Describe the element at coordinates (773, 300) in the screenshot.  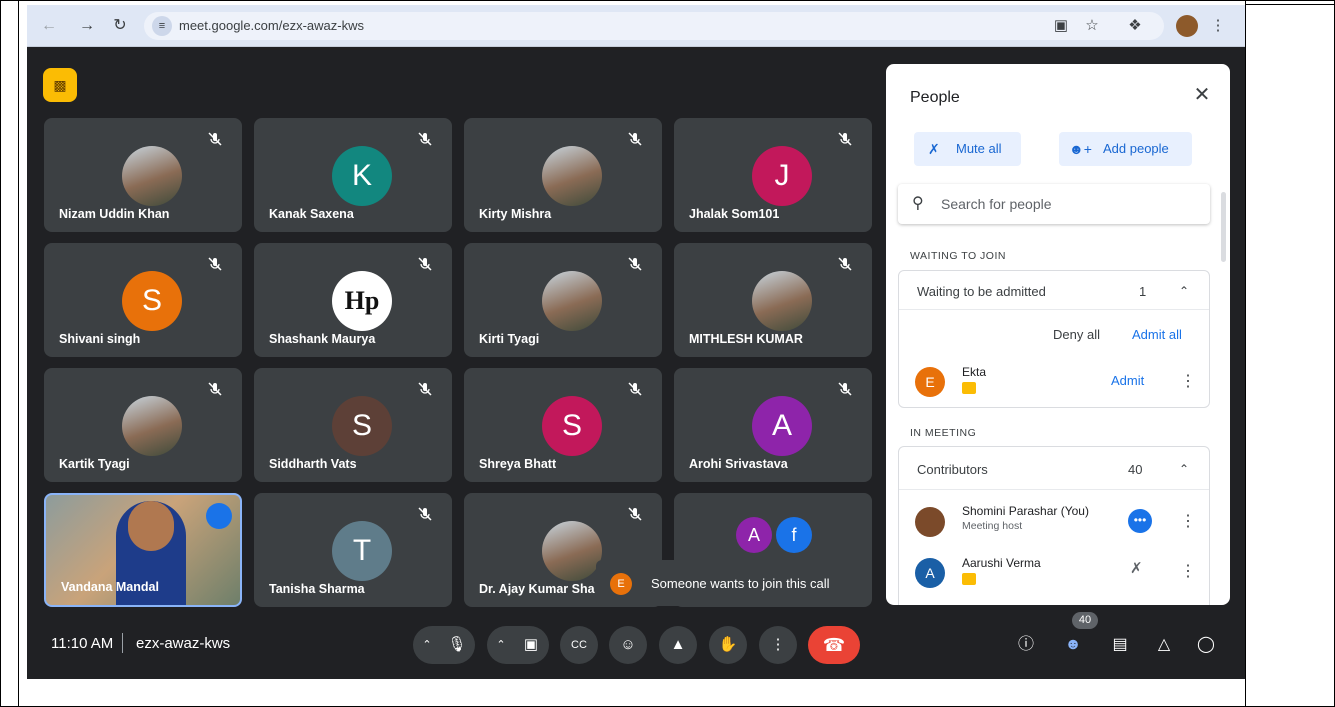
I see `participant-tile: MITHLESH KUMAR` at that location.